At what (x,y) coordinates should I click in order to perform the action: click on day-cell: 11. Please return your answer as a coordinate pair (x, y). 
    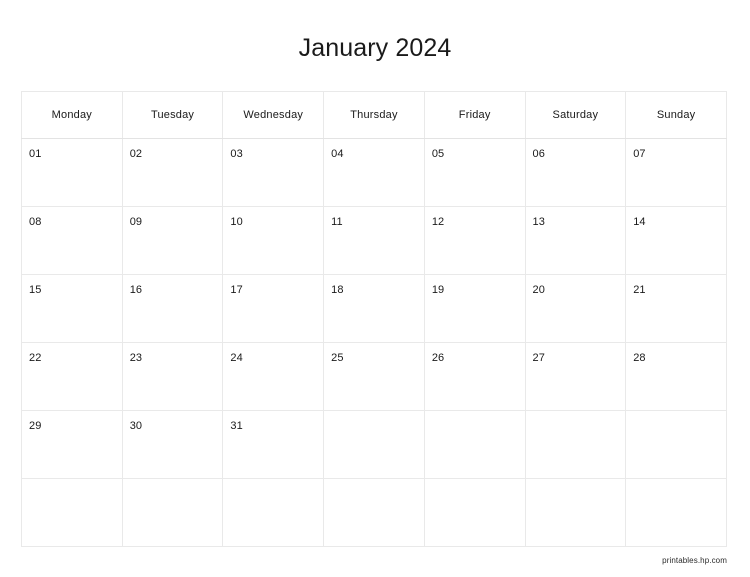
    Looking at the image, I should click on (374, 240).